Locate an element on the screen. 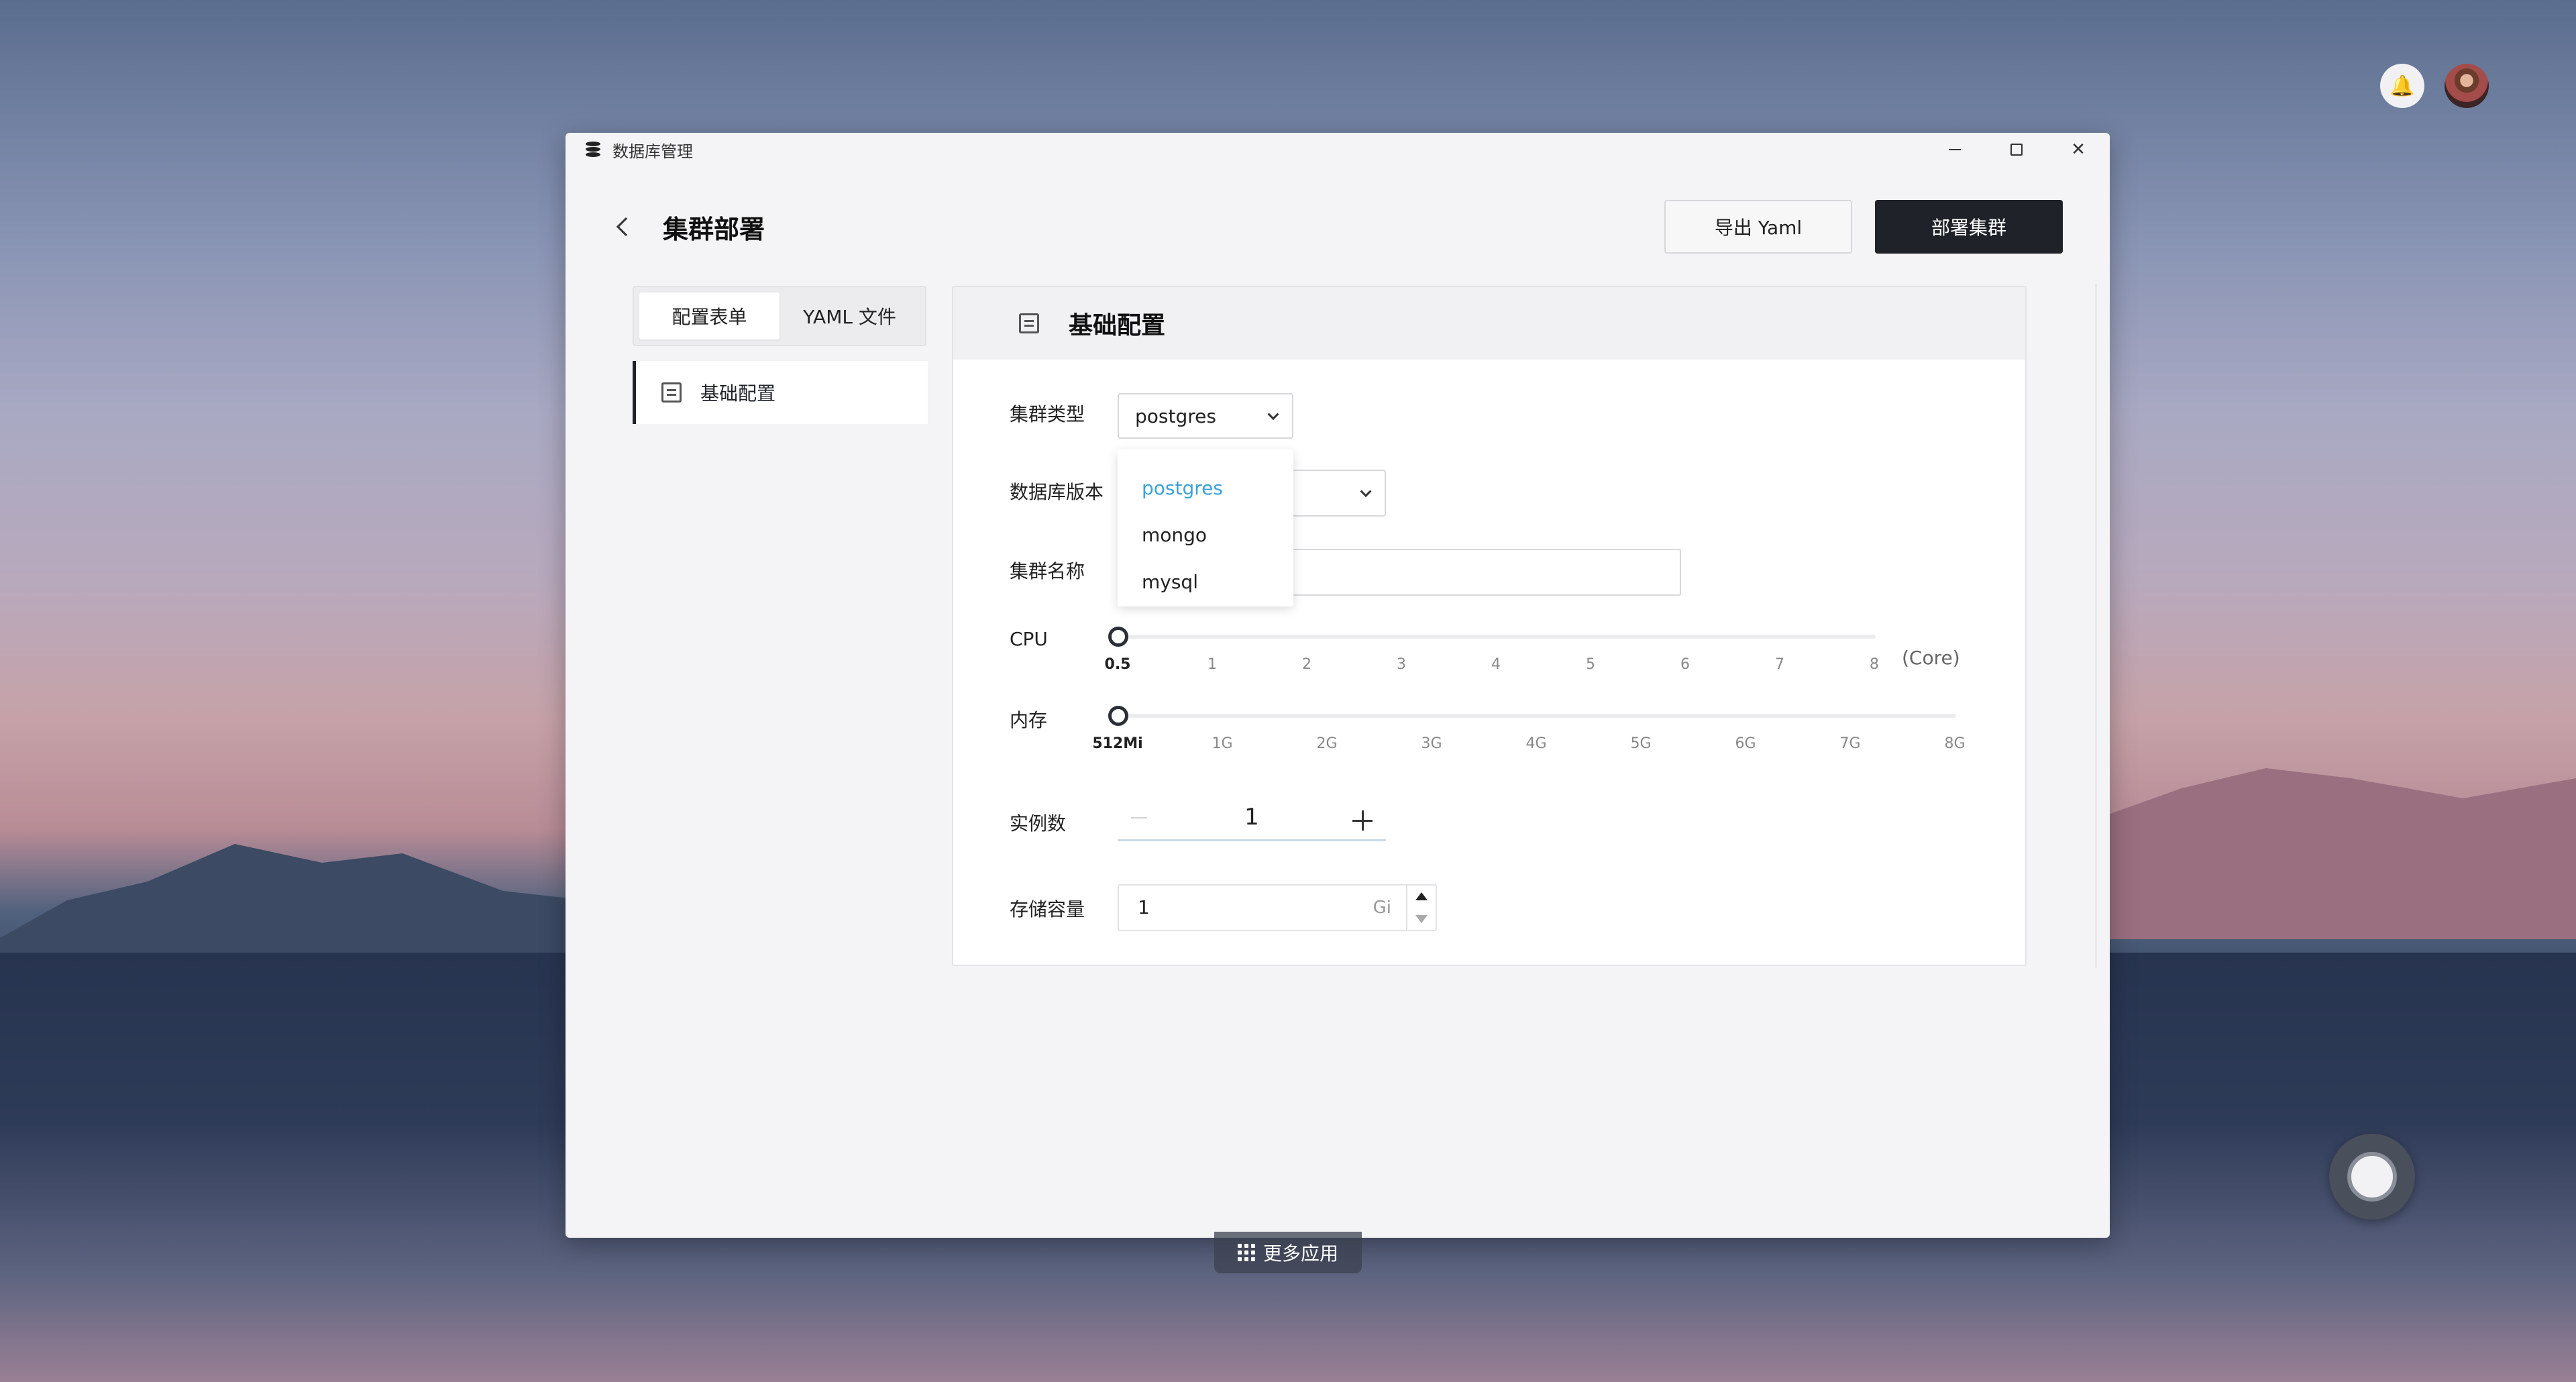 This screenshot has width=2576, height=1382. cluster-type-dropdown: postgres mongo mysql is located at coordinates (1205, 527).